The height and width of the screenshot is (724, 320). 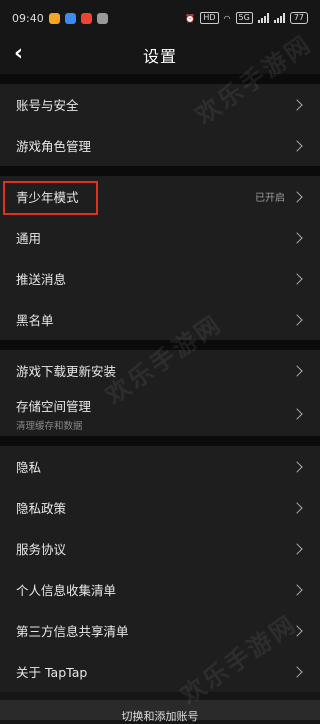 I want to click on network-type-badge: 5G, so click(x=244, y=18).